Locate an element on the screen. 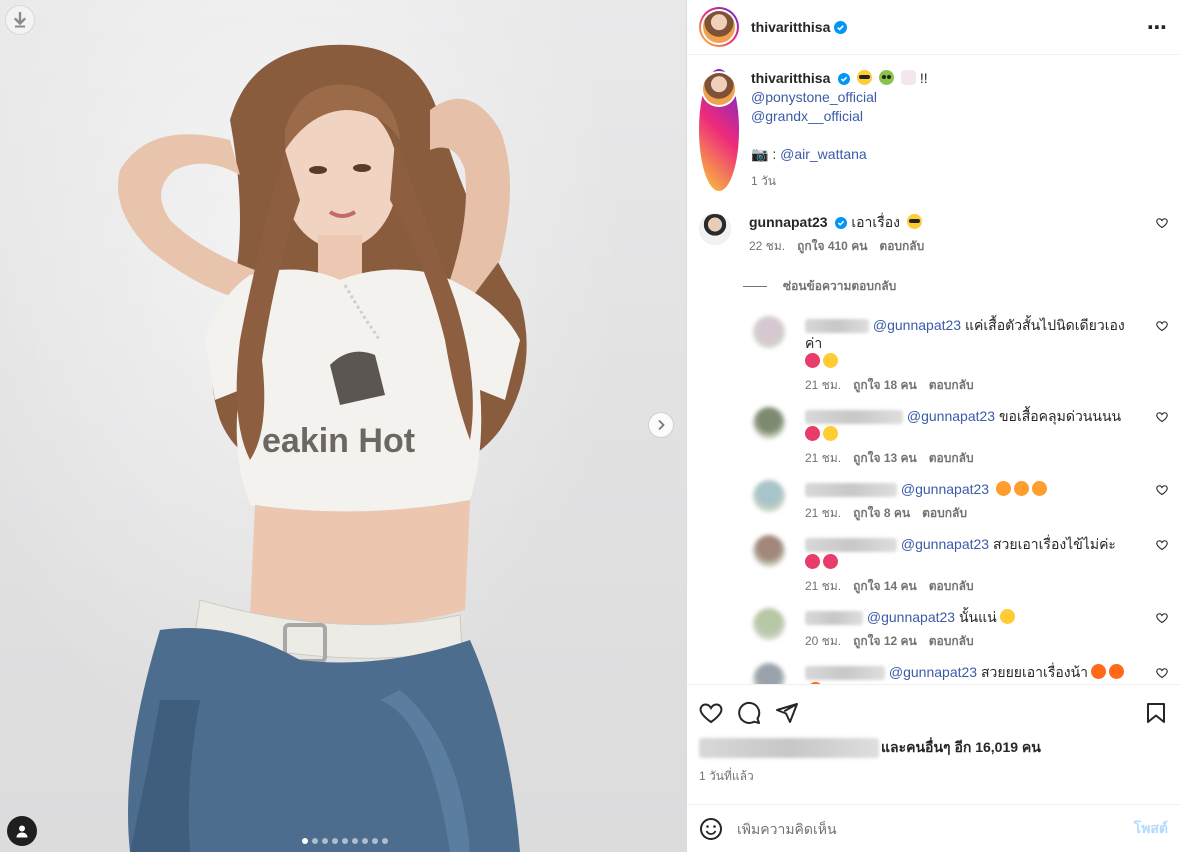 This screenshot has width=1180, height=852. user-tag-icon is located at coordinates (22, 831).